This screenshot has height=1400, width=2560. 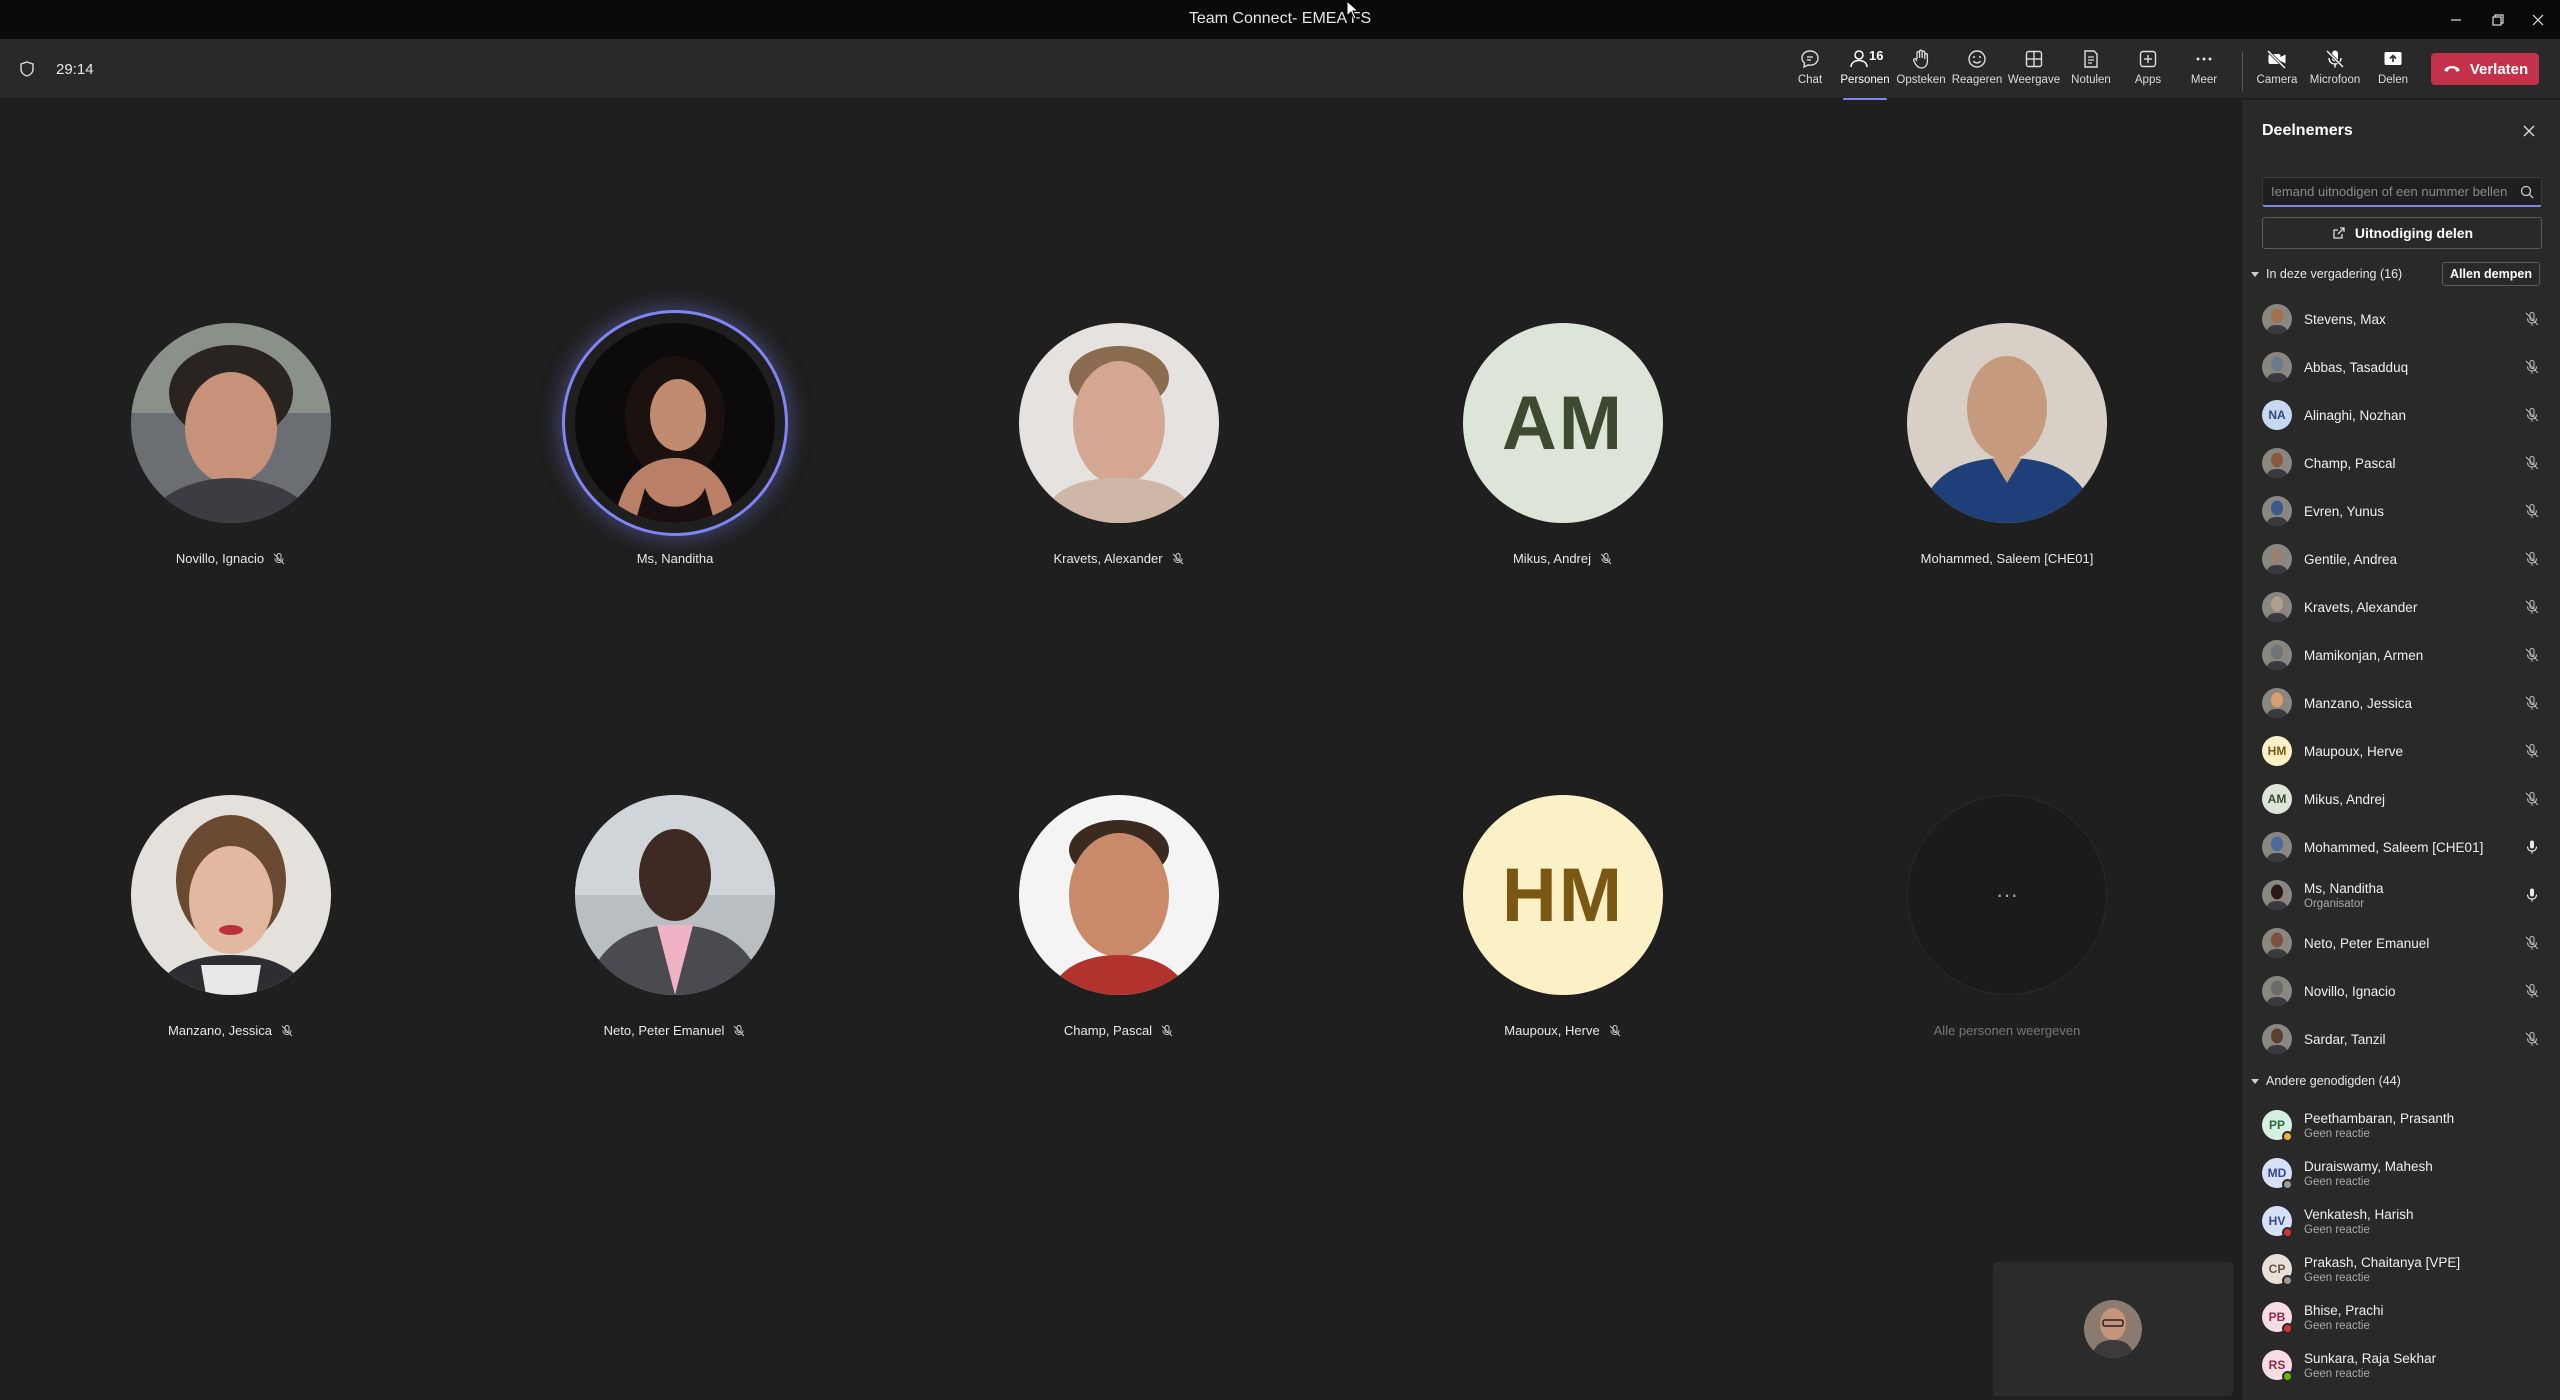 What do you see at coordinates (1563, 444) in the screenshot?
I see `participant-tile: AM Mikus, Andrej` at bounding box center [1563, 444].